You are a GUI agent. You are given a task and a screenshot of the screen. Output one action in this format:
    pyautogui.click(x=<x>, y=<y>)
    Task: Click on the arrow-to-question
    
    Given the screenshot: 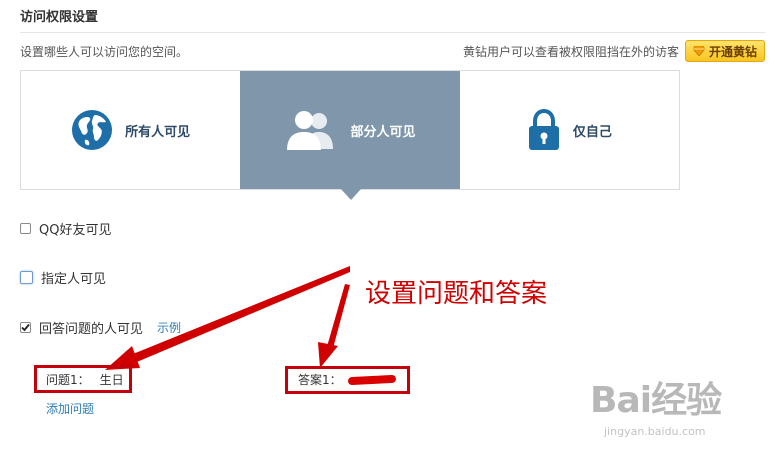 What is the action you would take?
    pyautogui.click(x=239, y=315)
    